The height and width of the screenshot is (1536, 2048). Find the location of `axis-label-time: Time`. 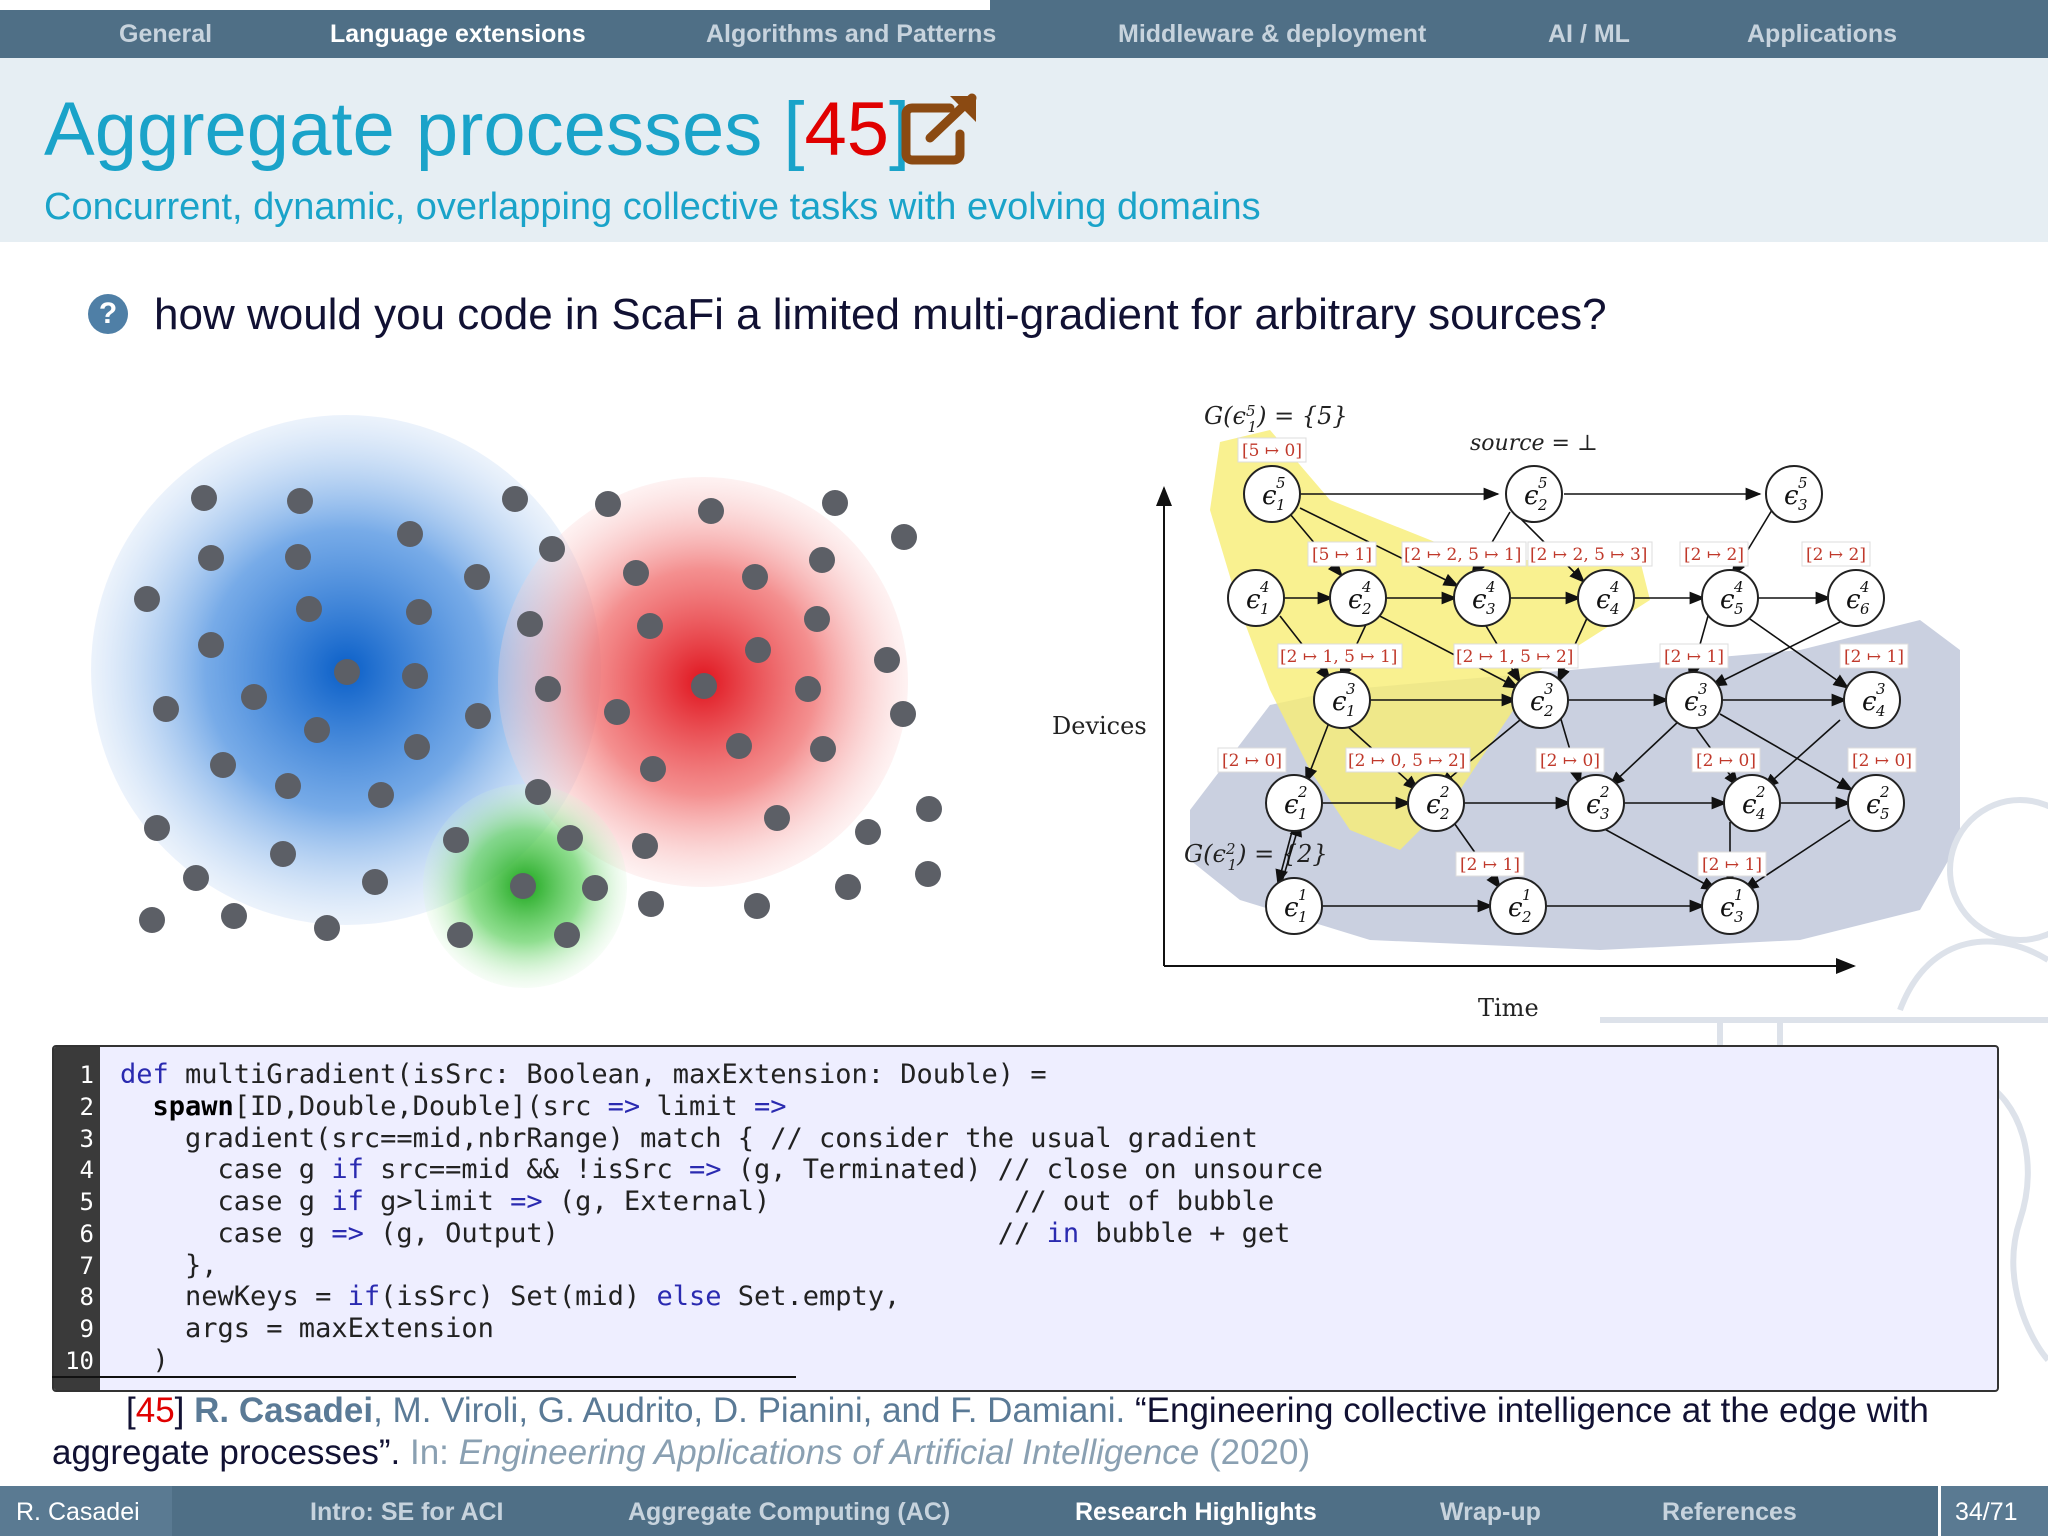

axis-label-time: Time is located at coordinates (1508, 1008).